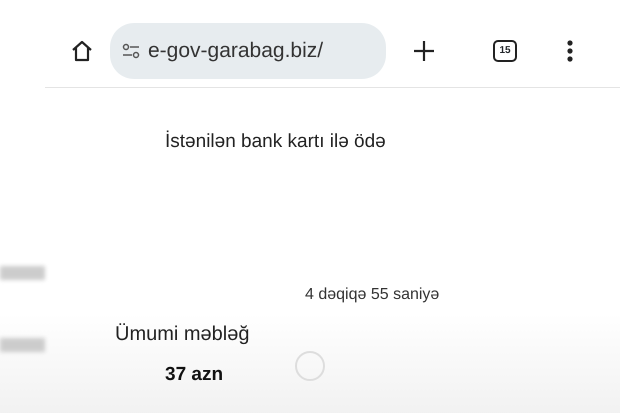  What do you see at coordinates (248, 50) in the screenshot?
I see `address-bar: e-gov-garabag.biz/` at bounding box center [248, 50].